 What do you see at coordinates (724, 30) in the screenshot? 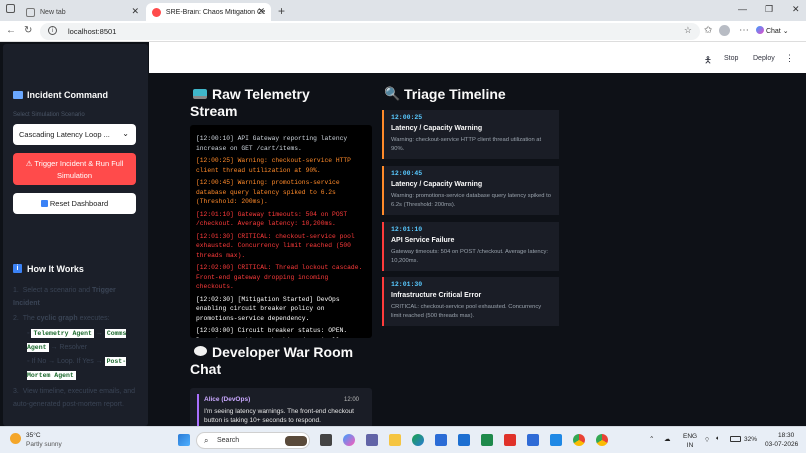
I see `profile-avatar` at bounding box center [724, 30].